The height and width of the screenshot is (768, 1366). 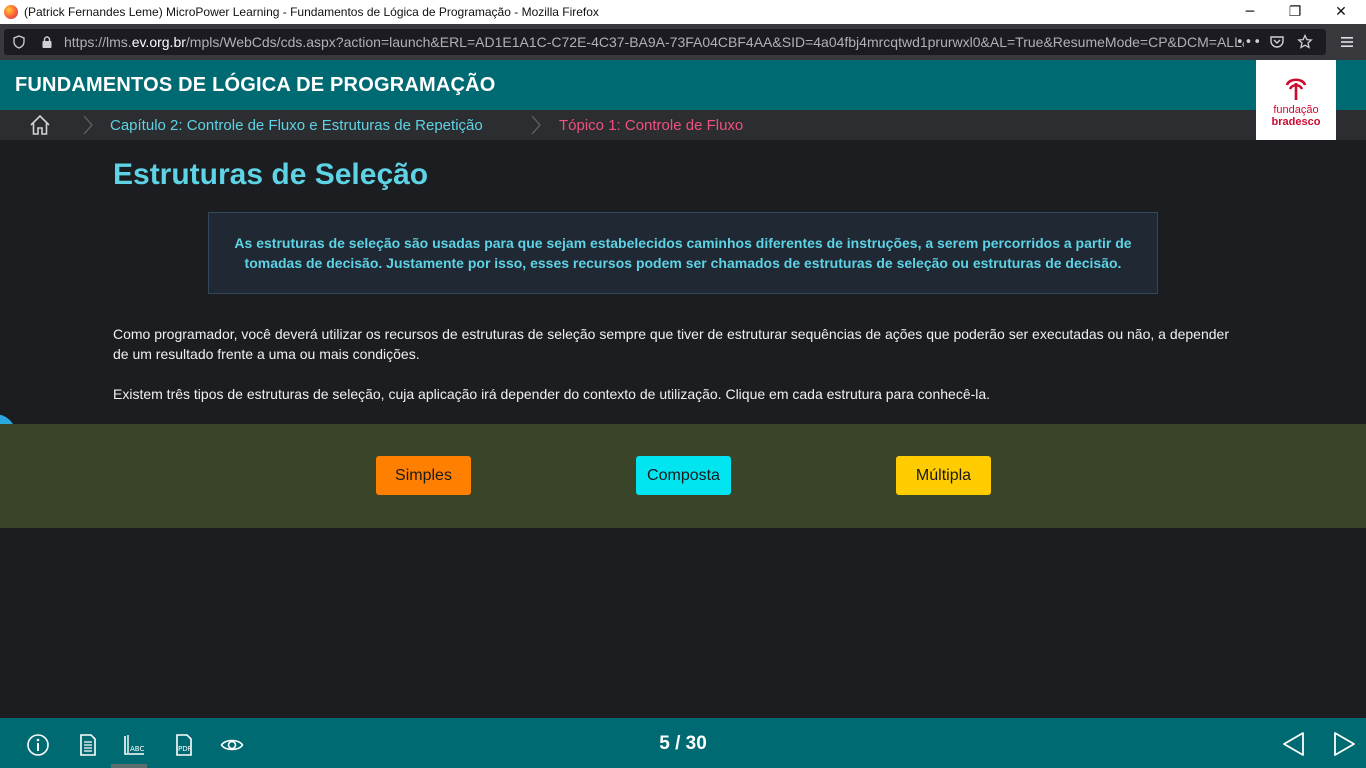 I want to click on home-icon, so click(x=40, y=125).